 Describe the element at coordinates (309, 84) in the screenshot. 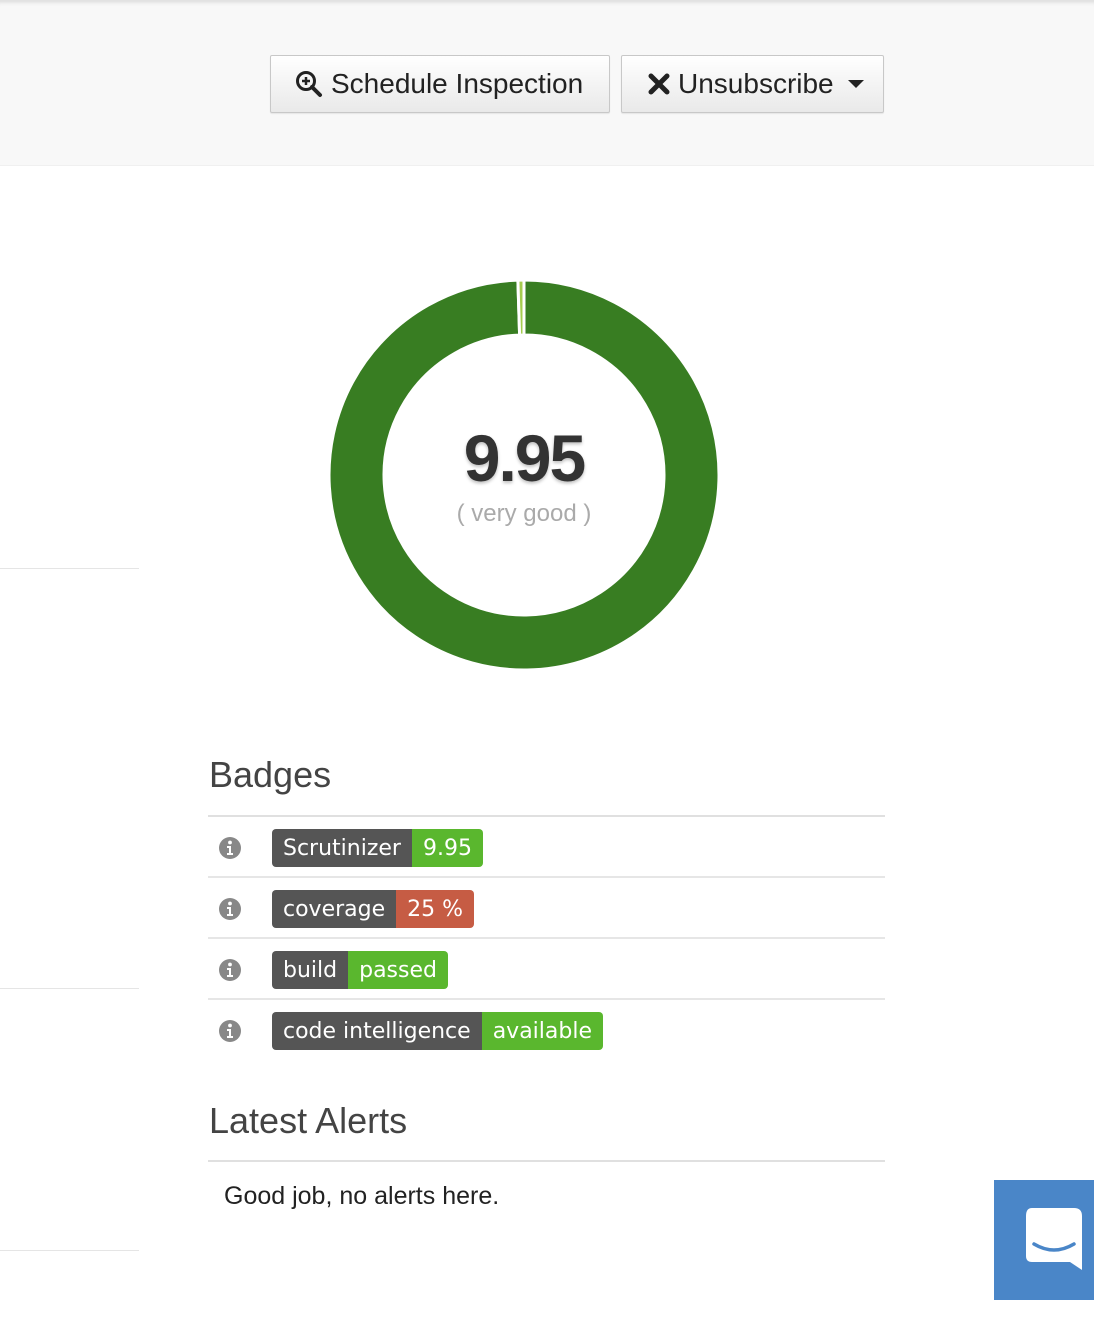

I see `zoom-in-icon` at that location.